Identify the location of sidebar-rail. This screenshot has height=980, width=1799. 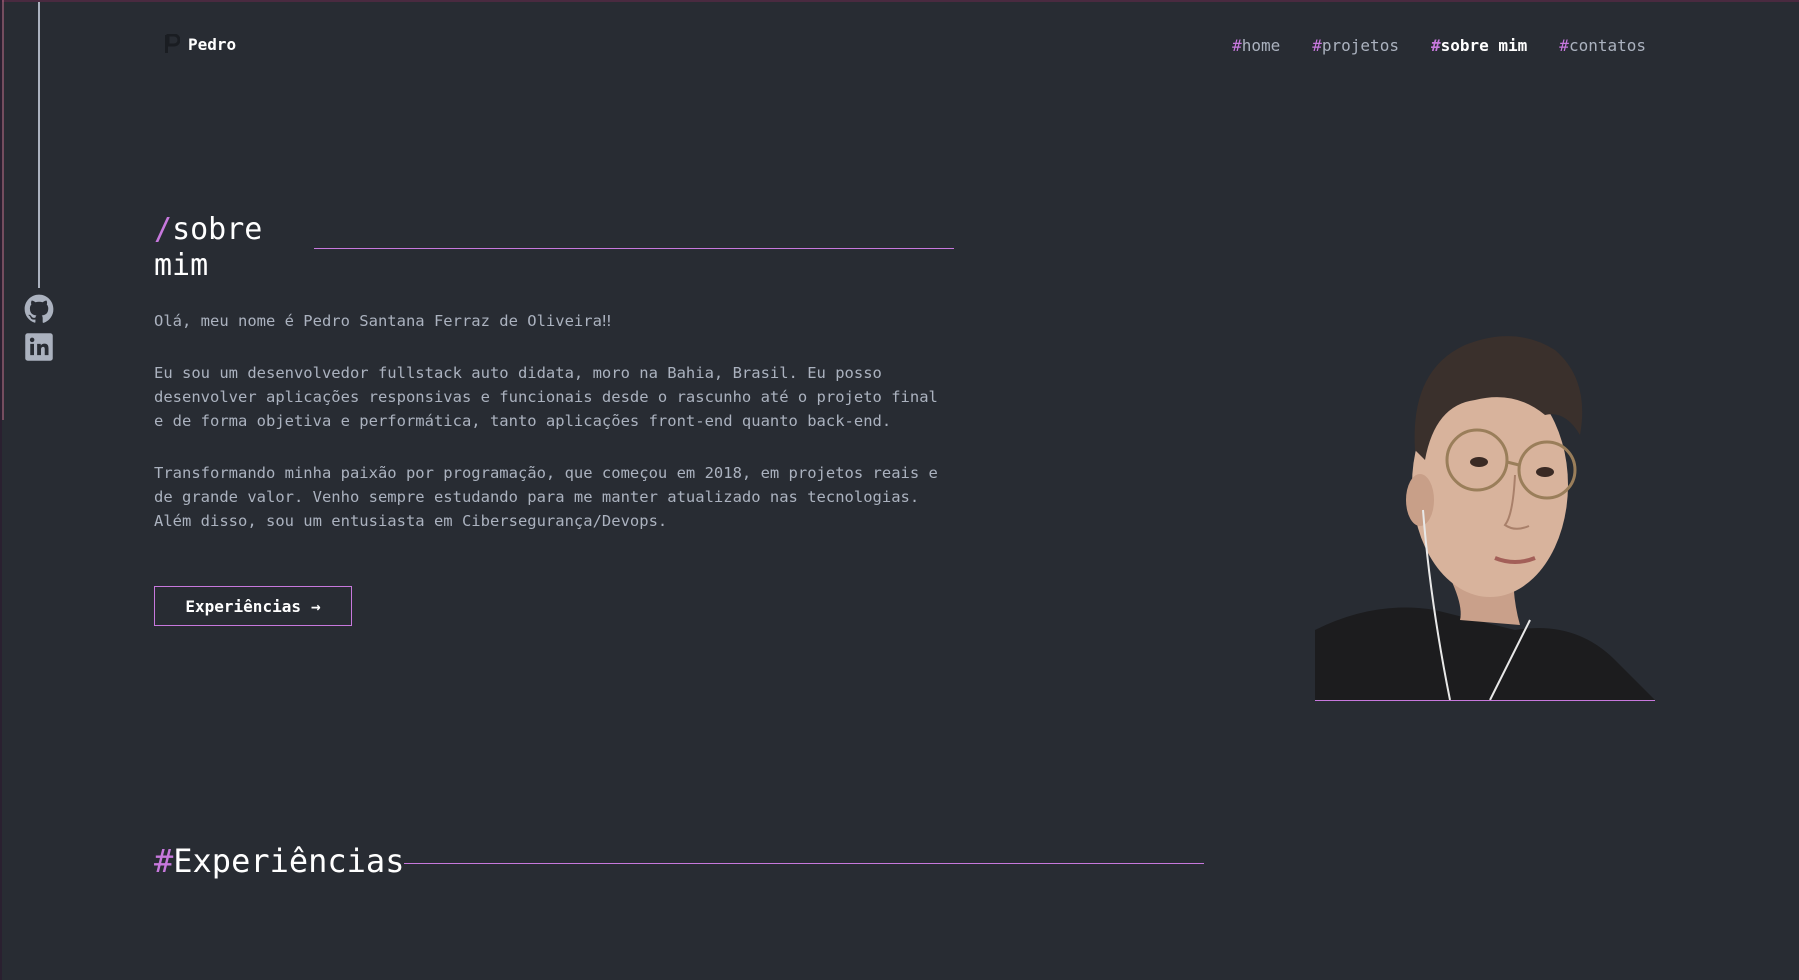
(39, 145).